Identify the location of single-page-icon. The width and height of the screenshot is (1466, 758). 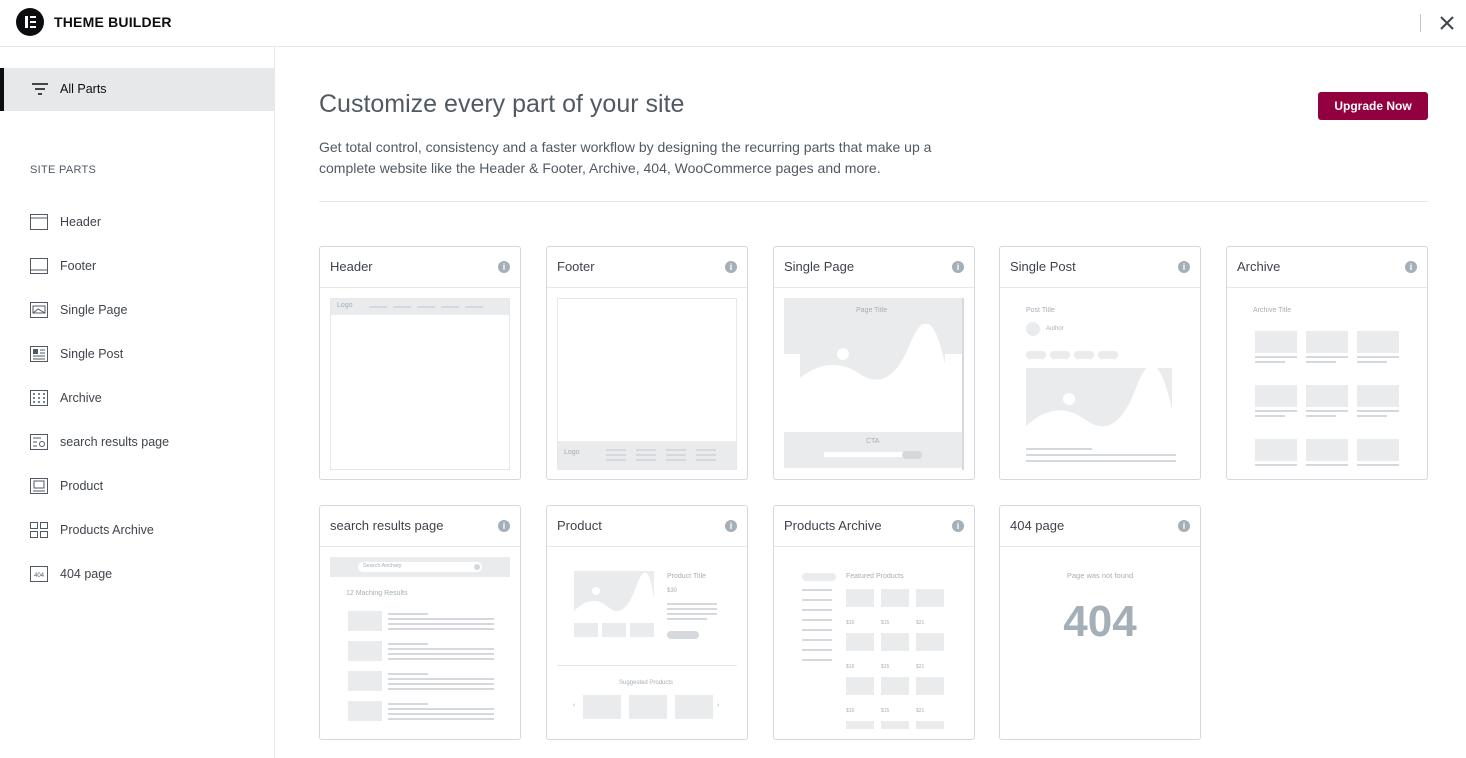
(39, 310).